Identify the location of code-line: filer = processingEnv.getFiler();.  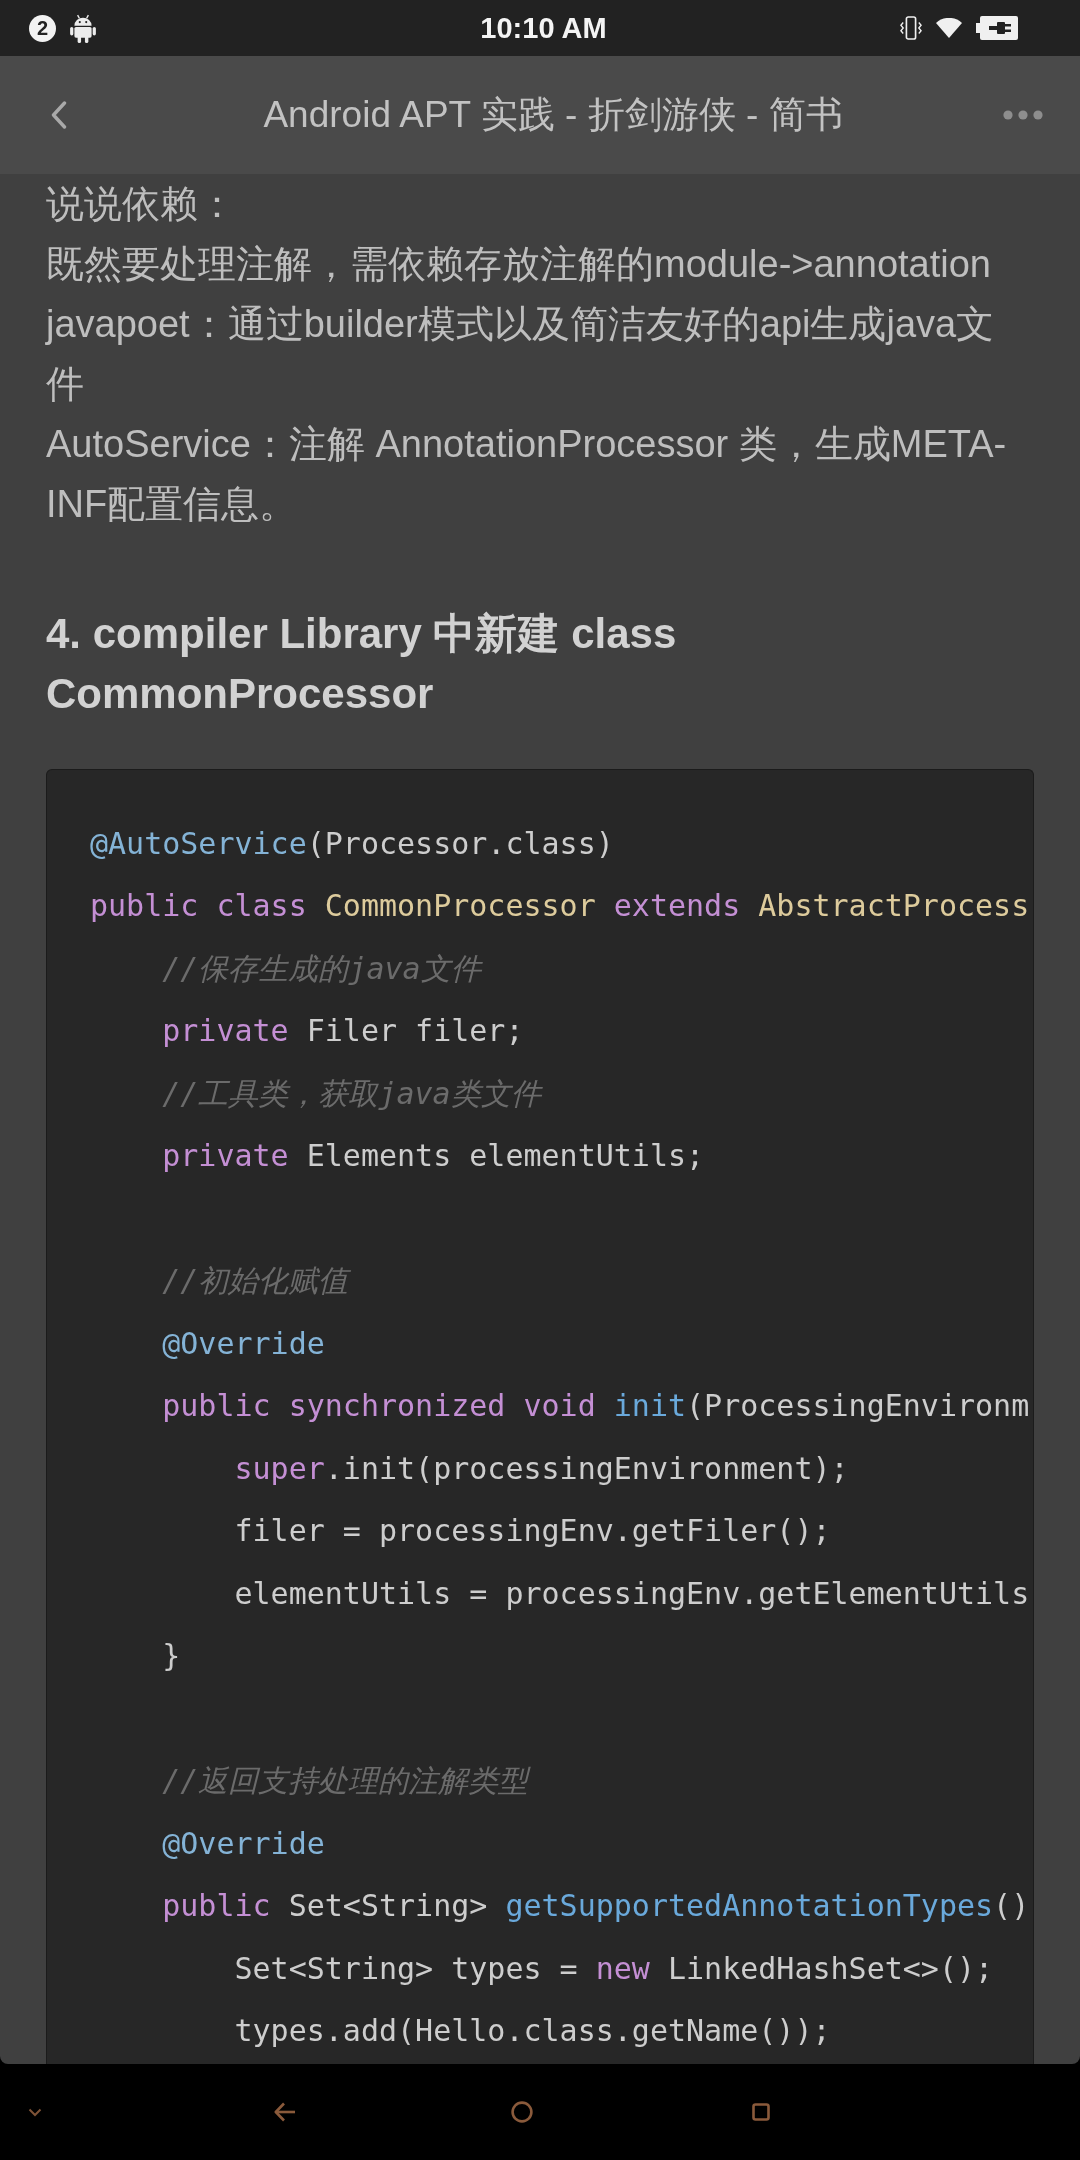
(532, 1531).